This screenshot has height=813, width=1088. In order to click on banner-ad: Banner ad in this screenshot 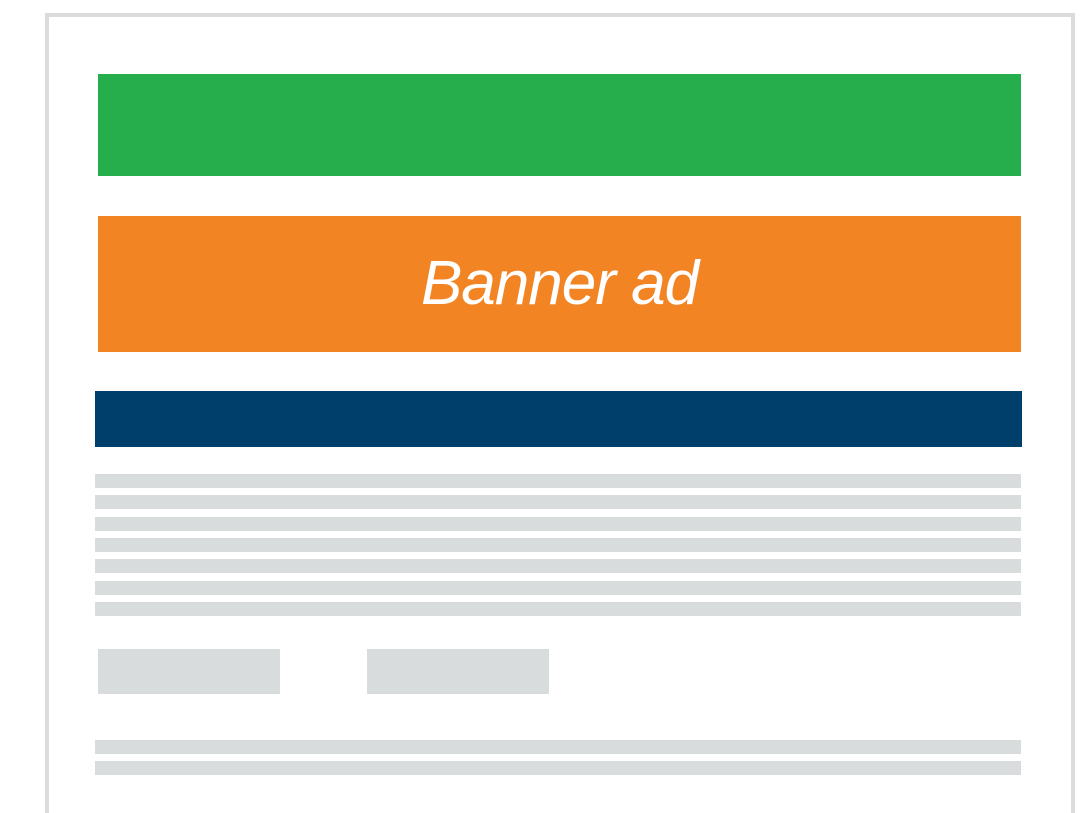, I will do `click(559, 284)`.